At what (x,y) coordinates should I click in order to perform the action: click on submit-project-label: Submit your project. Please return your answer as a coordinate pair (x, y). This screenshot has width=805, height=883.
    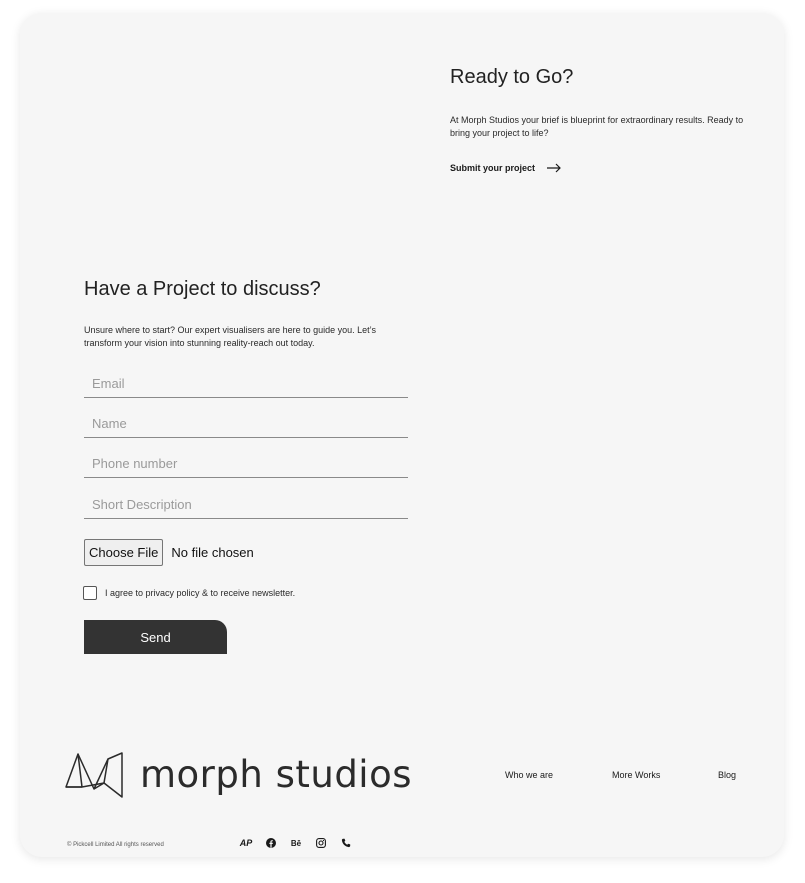
    Looking at the image, I should click on (493, 168).